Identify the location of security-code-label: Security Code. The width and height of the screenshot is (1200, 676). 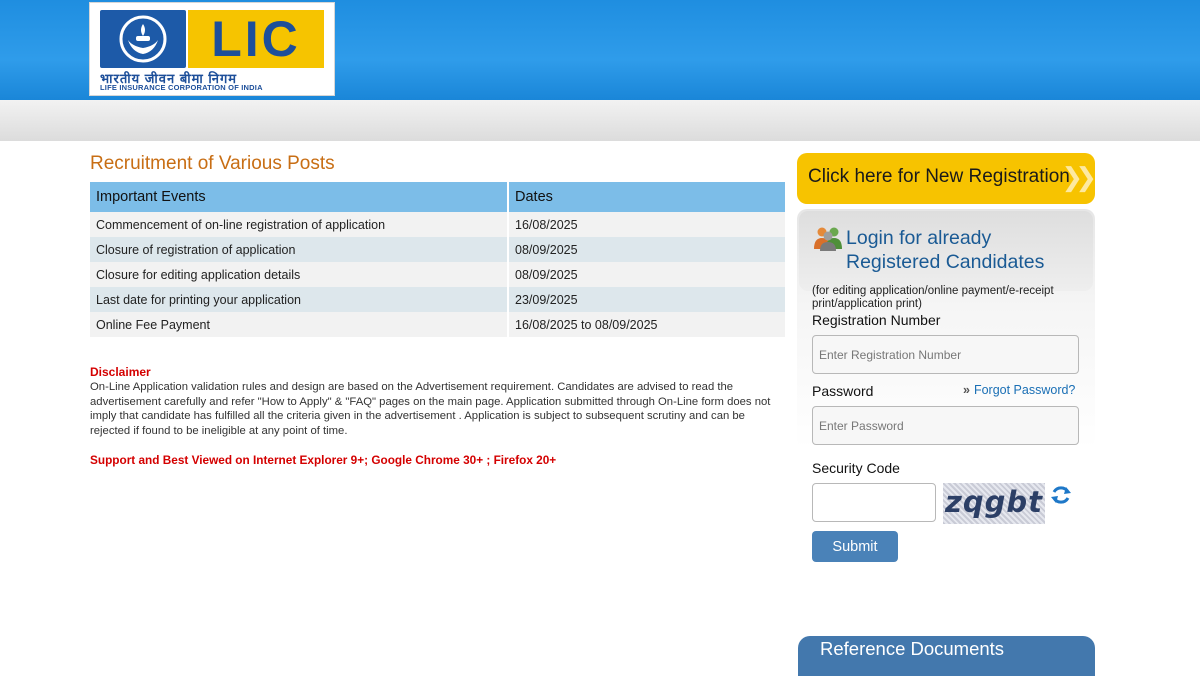
(856, 468).